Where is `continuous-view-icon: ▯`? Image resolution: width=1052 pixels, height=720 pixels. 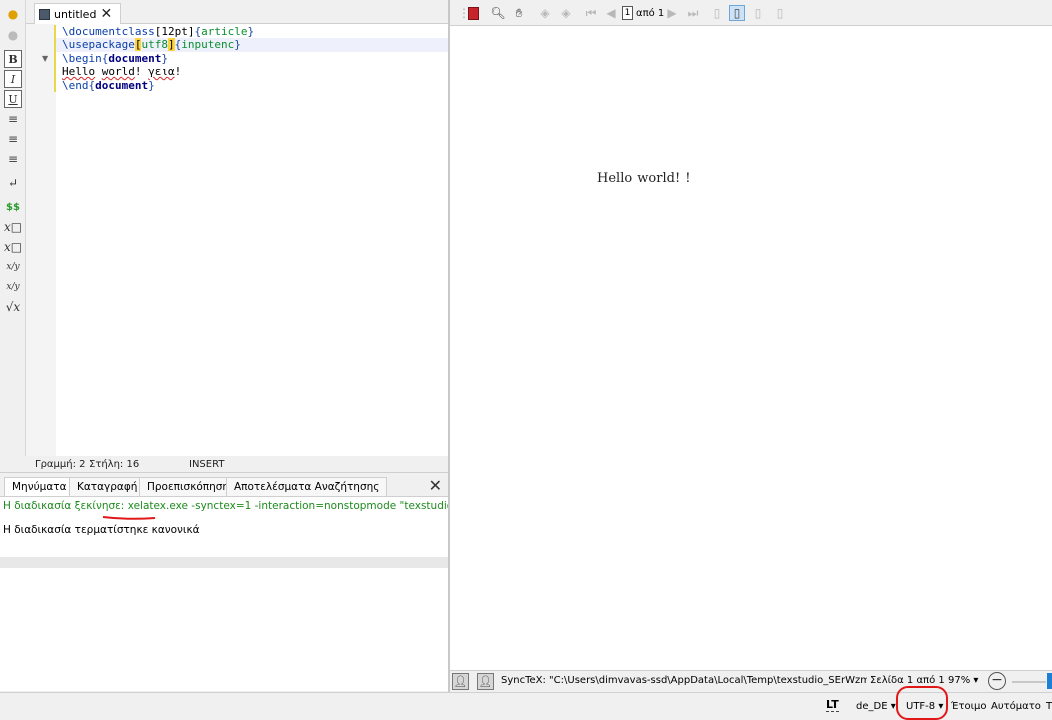
continuous-view-icon: ▯ is located at coordinates (717, 13).